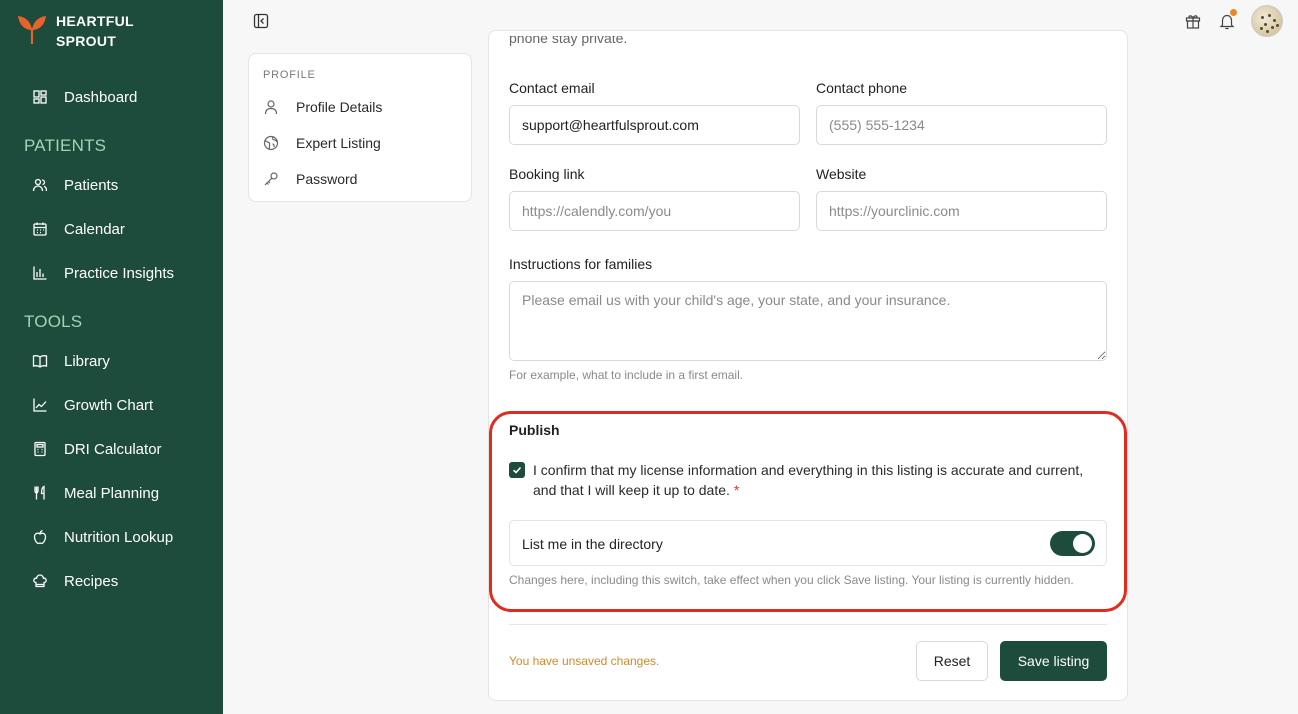 Image resolution: width=1298 pixels, height=714 pixels. I want to click on profile-nav-item-password: Password, so click(310, 179).